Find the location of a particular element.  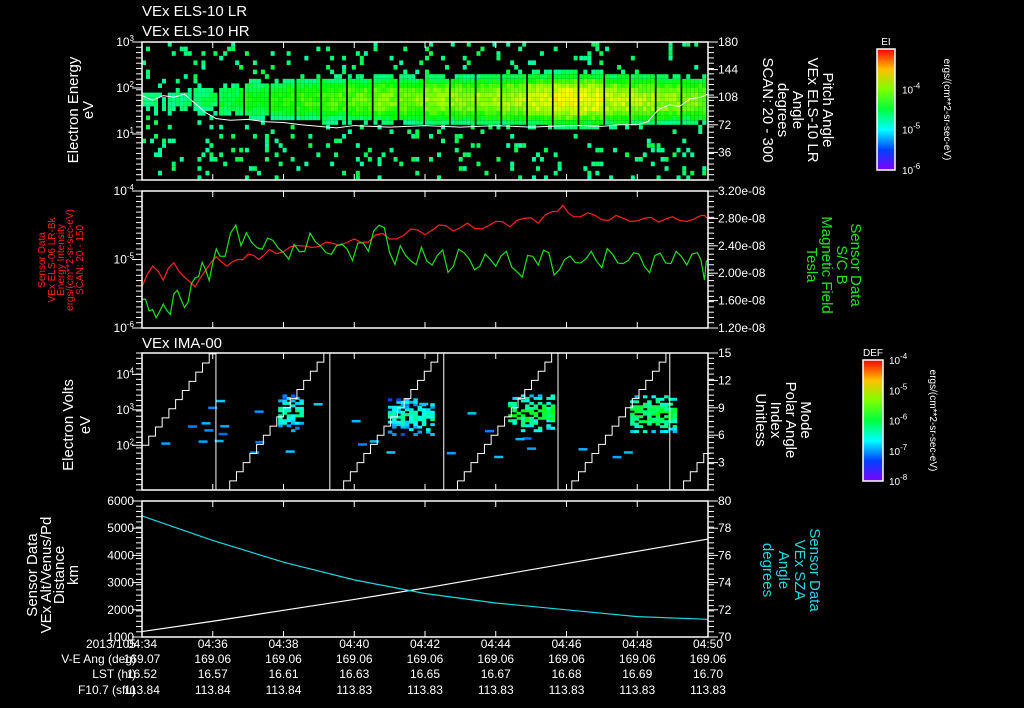

y-tick-label: 104 is located at coordinates (125, 373).